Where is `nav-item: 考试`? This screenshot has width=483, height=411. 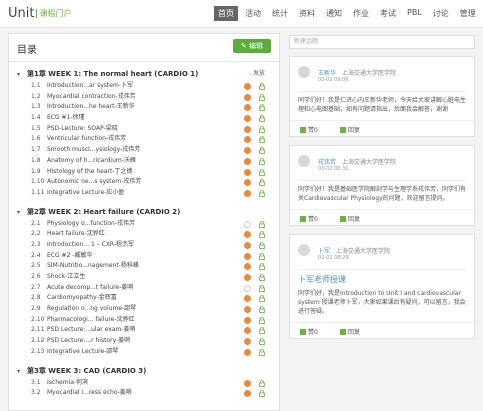 nav-item: 考试 is located at coordinates (388, 13).